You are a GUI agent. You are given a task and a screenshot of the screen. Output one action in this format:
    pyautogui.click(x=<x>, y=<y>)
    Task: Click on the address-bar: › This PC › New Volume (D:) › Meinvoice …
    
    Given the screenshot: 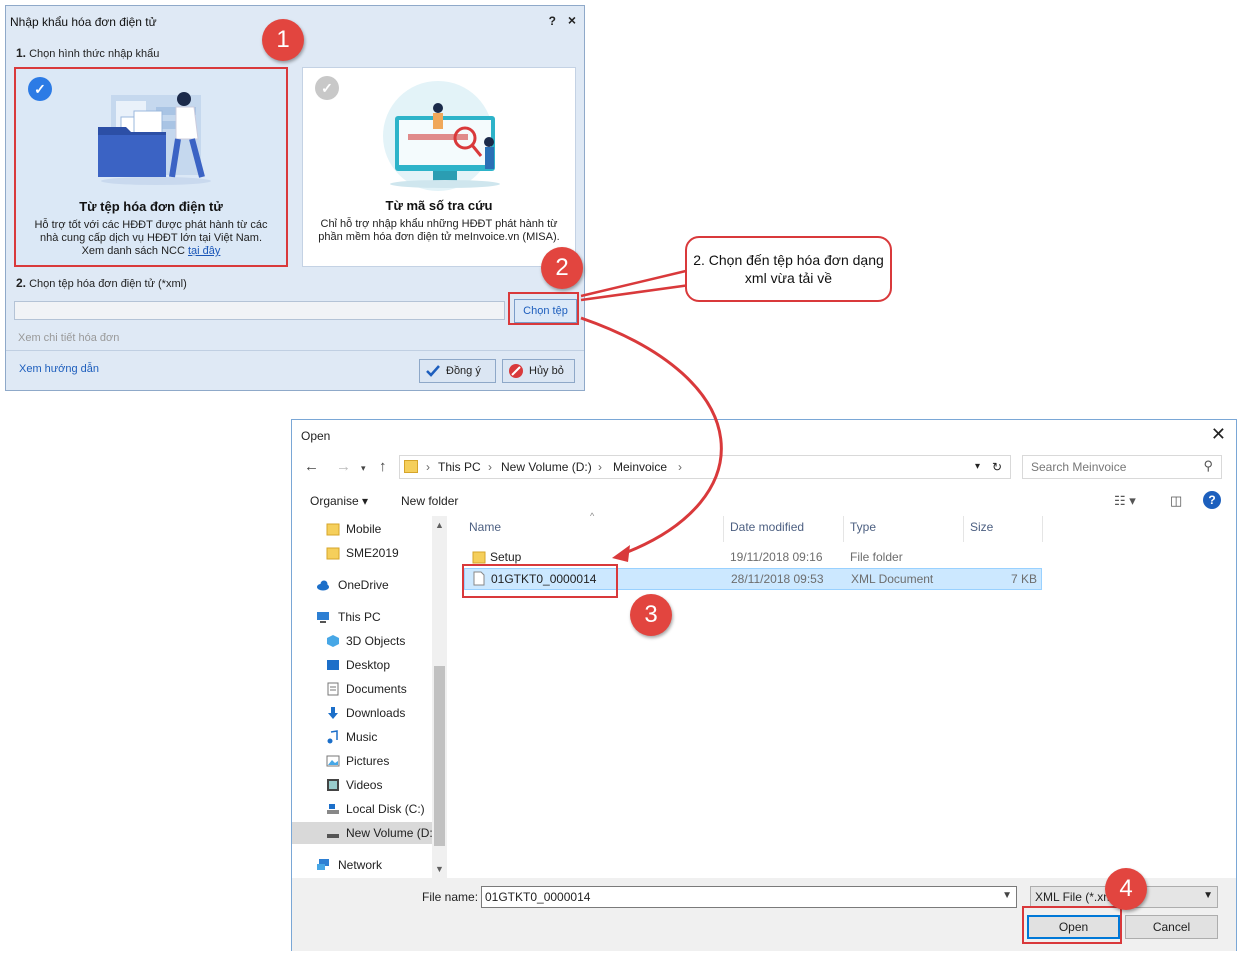 What is the action you would take?
    pyautogui.click(x=705, y=467)
    